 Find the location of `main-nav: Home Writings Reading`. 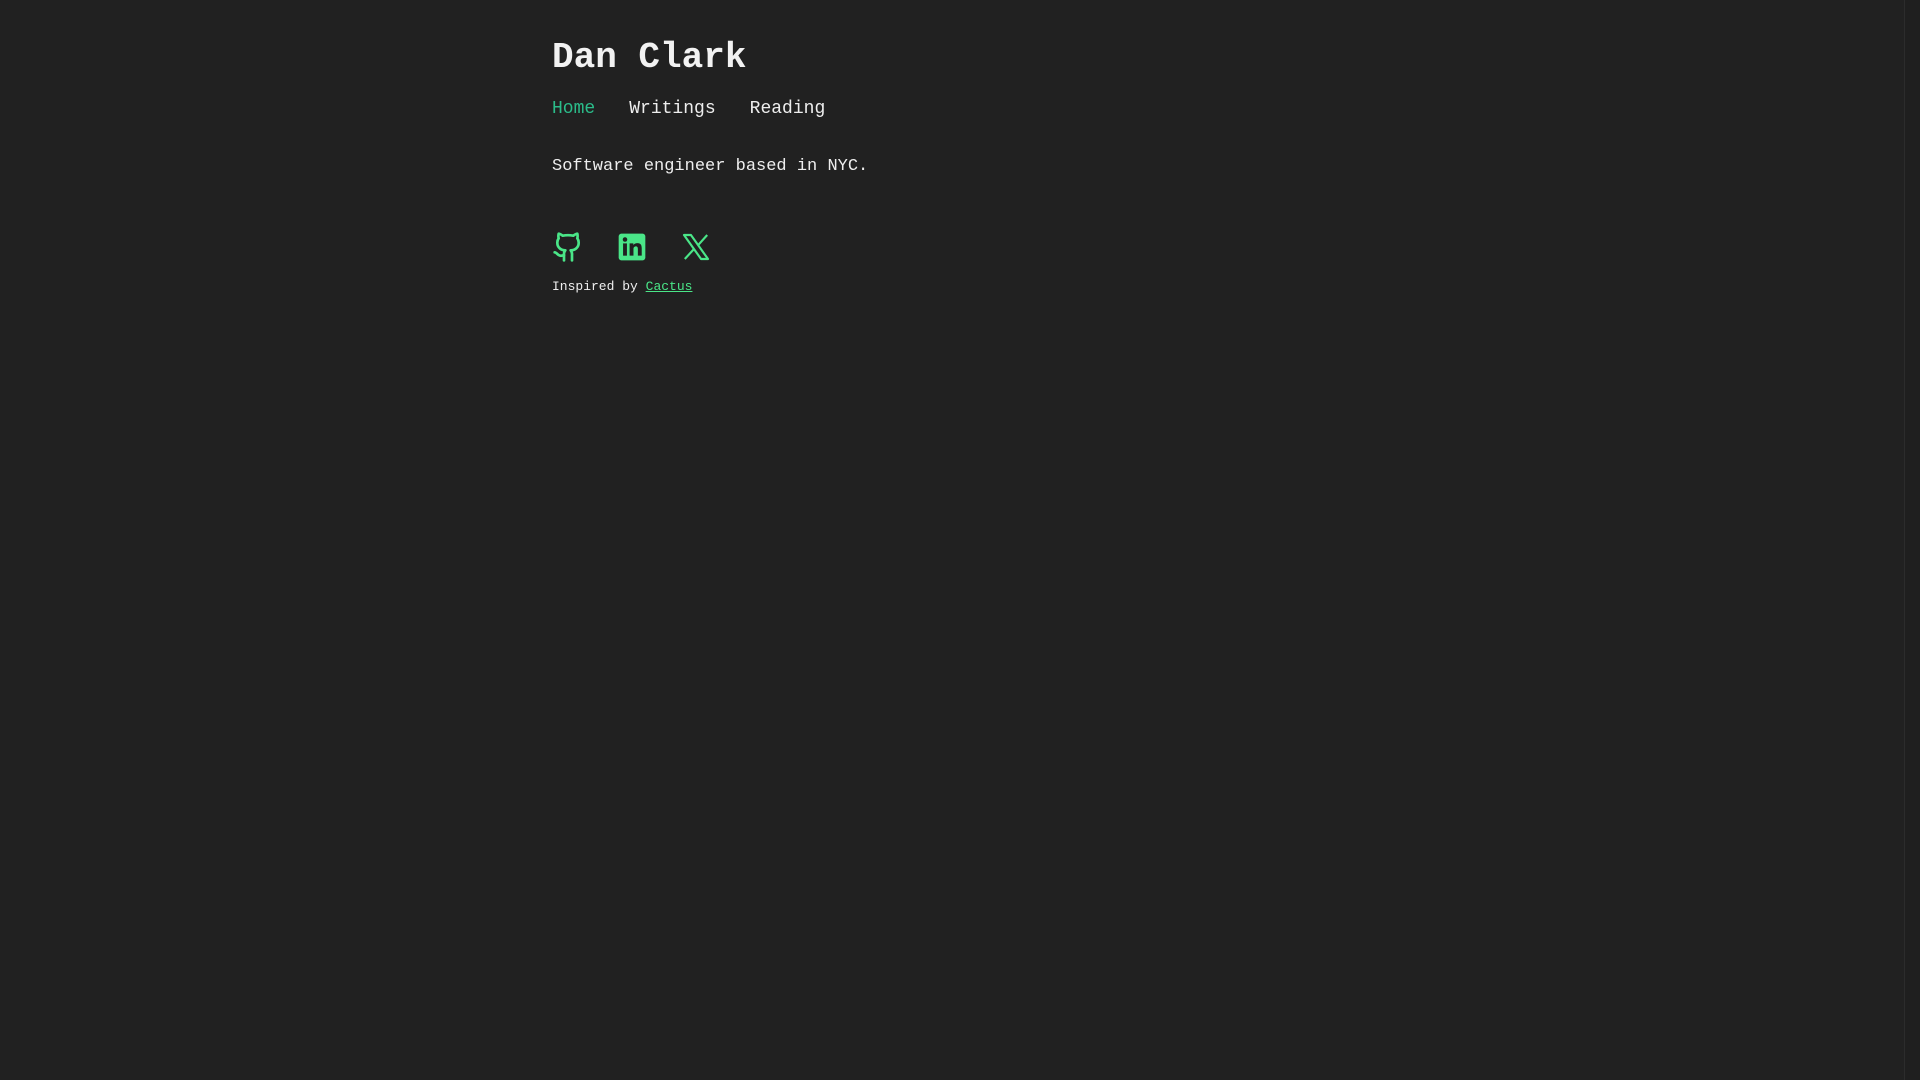

main-nav: Home Writings Reading is located at coordinates (705, 109).